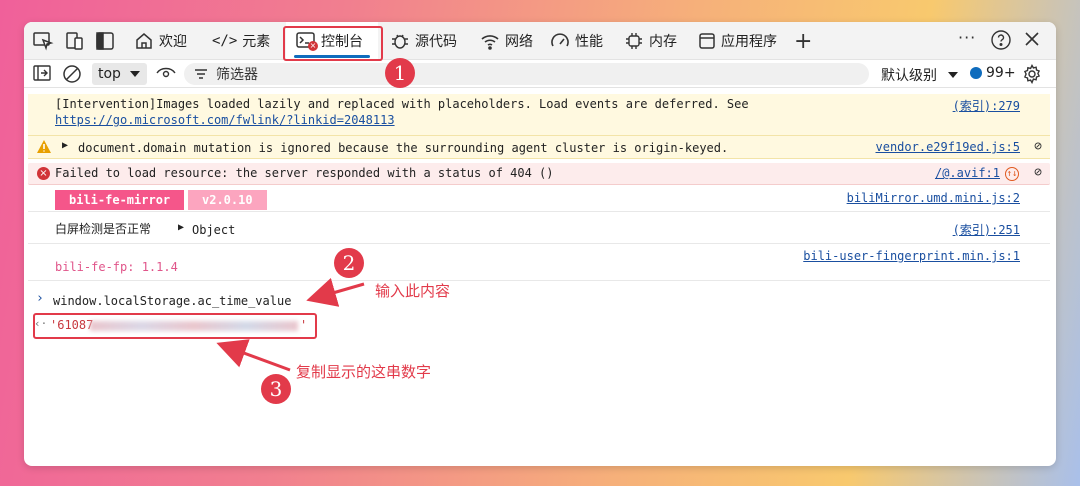 The width and height of the screenshot is (1080, 486). I want to click on annotation-arrows, so click(290, 324).